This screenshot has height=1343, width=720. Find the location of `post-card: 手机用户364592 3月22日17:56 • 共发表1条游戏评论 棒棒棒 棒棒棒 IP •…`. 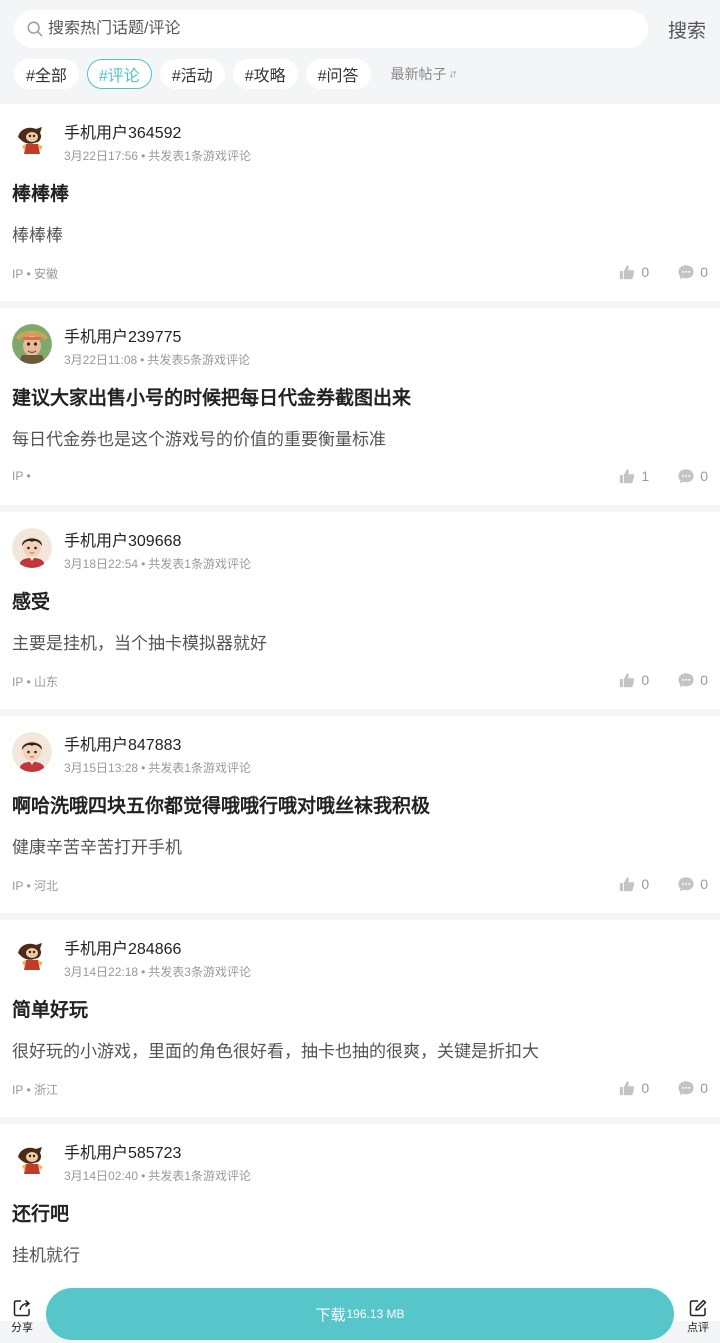

post-card: 手机用户364592 3月22日17:56 • 共发表1条游戏评论 棒棒棒 棒棒棒 IP •… is located at coordinates (360, 202).